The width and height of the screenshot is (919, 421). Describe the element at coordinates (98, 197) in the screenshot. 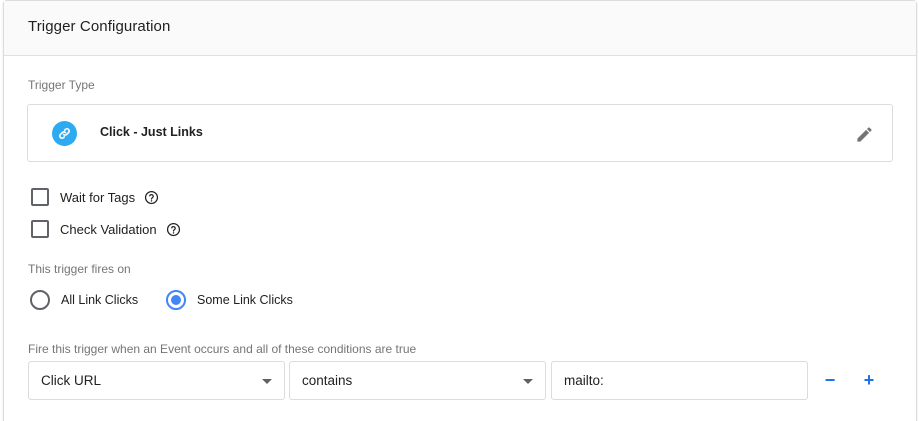

I see `wait-for-tags-label: Wait for Tags` at that location.